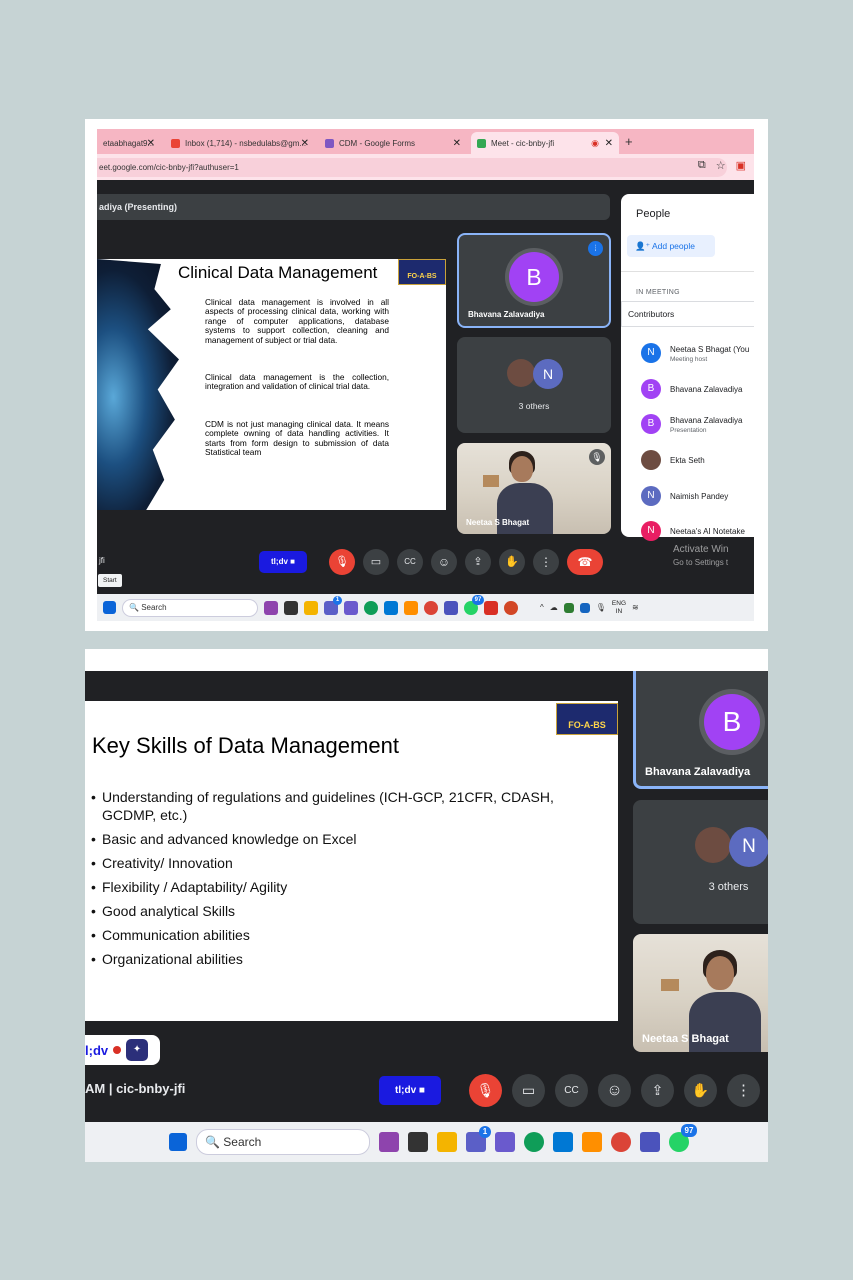 This screenshot has height=1280, width=853. I want to click on language-indicator: ENG IN, so click(619, 608).